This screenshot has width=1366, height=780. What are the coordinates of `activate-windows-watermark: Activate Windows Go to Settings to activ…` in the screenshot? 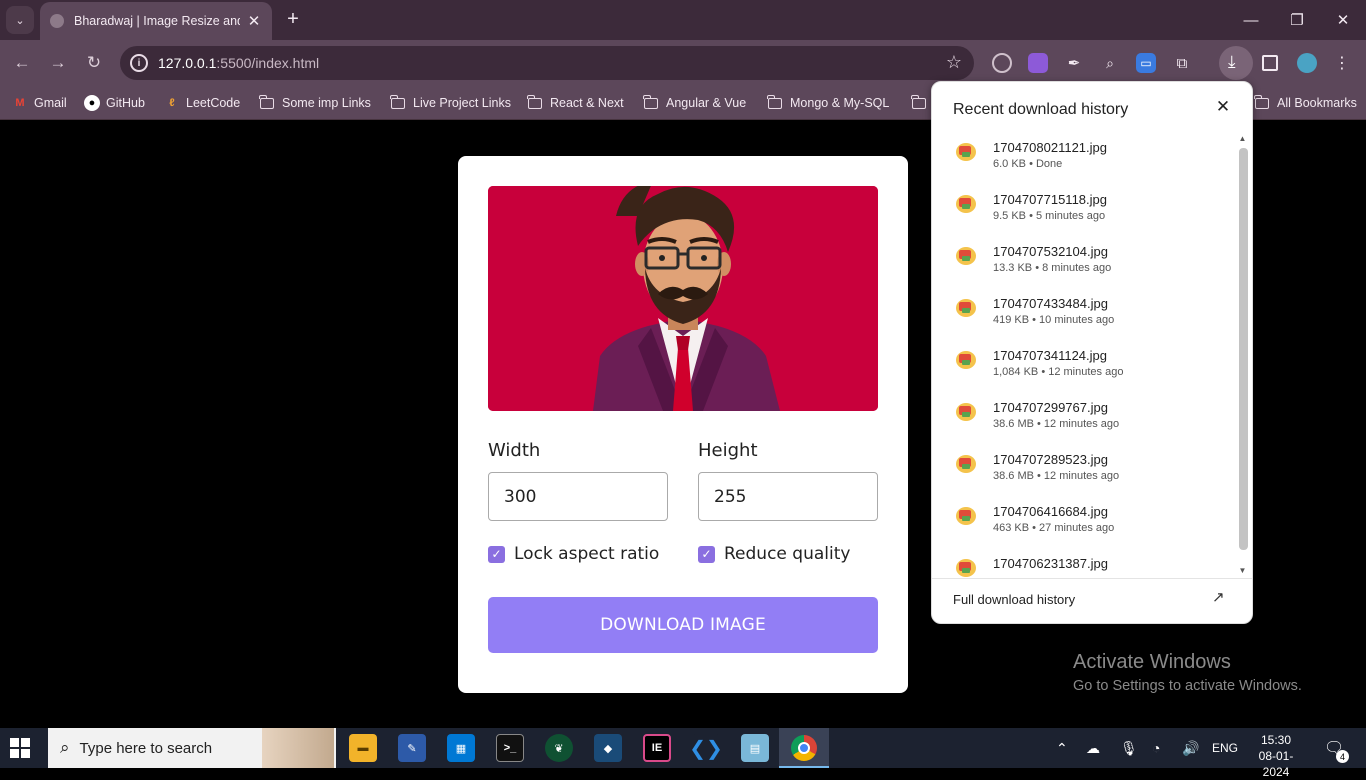 It's located at (1187, 672).